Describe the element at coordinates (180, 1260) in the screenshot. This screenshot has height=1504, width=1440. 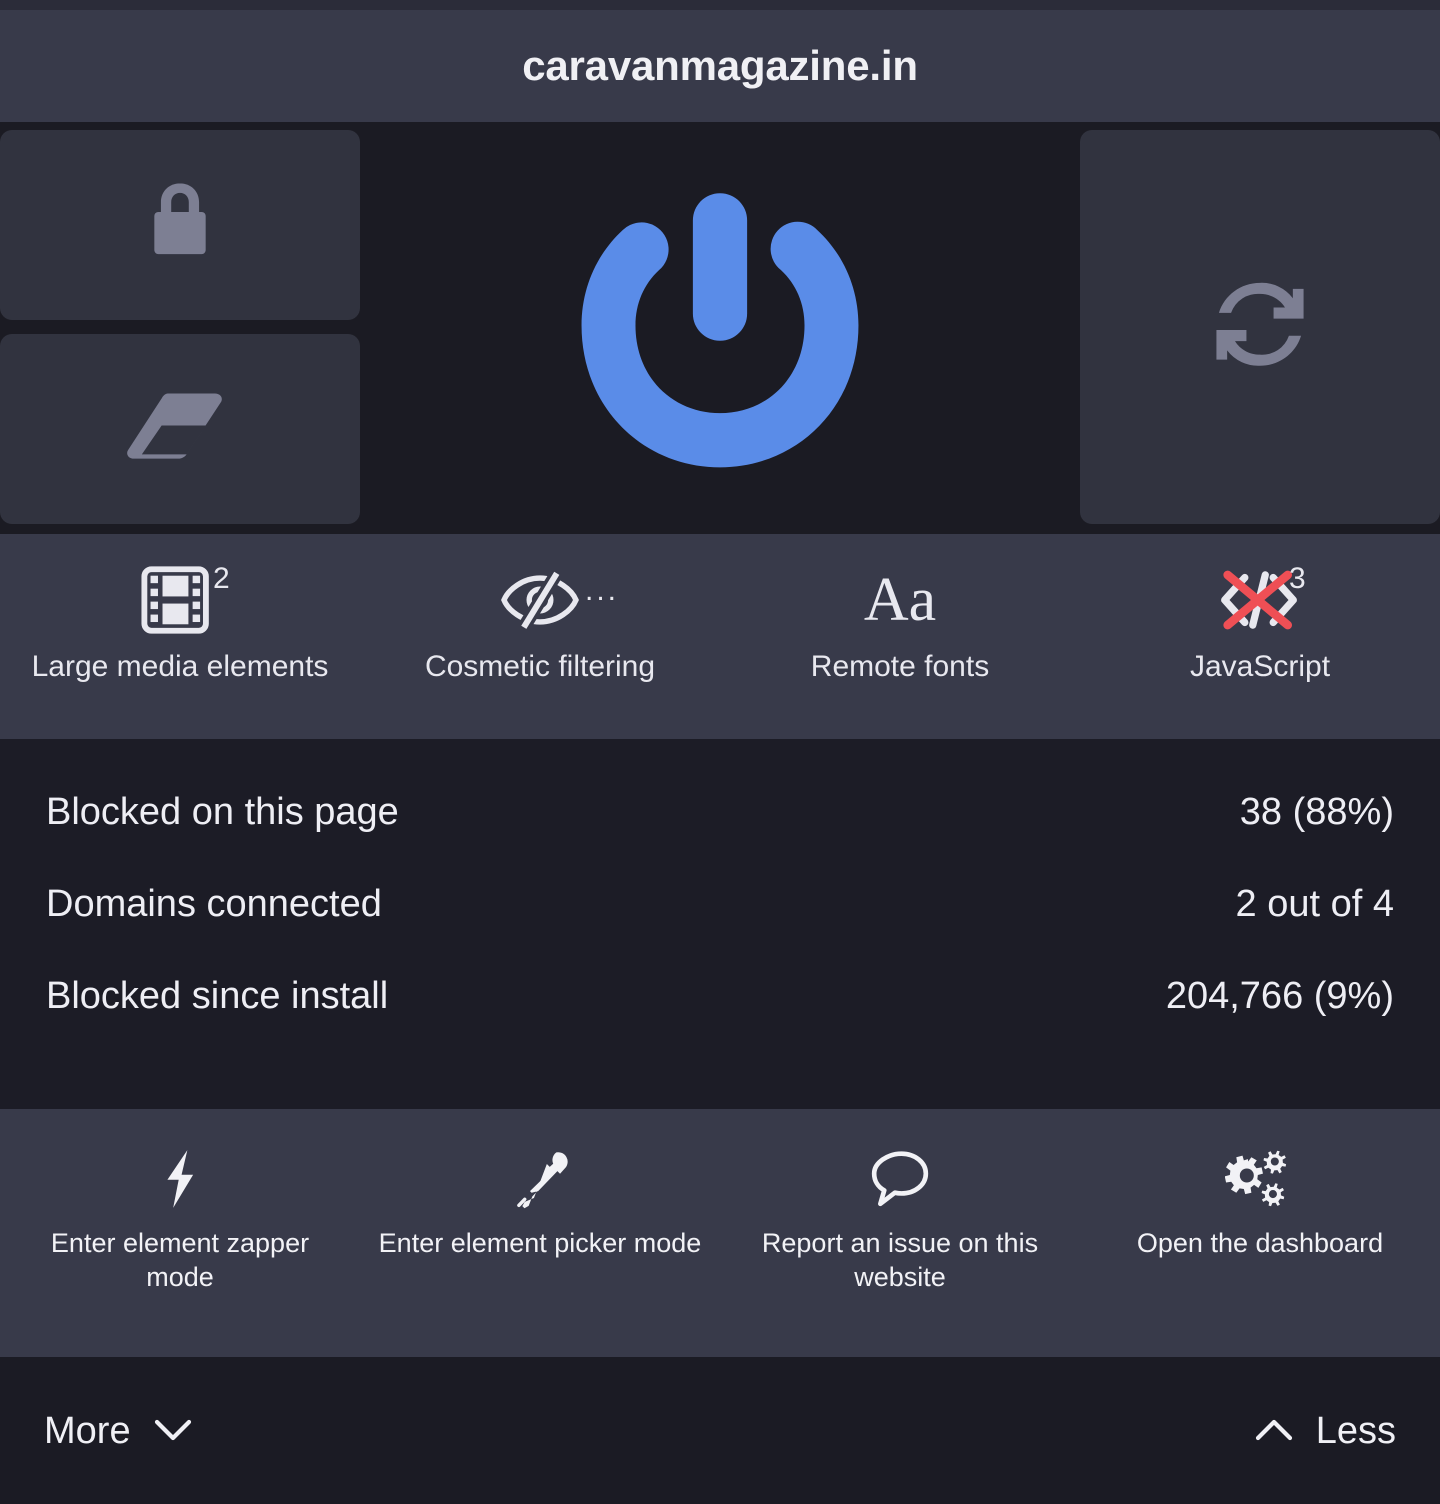
I see `tool-label: Enter element zapper mode` at that location.